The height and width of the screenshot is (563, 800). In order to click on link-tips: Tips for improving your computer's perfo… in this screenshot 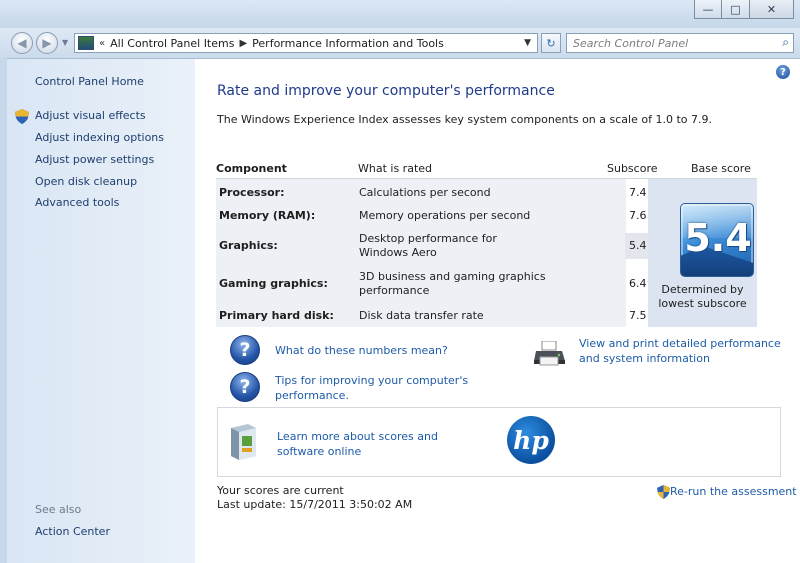, I will do `click(375, 388)`.